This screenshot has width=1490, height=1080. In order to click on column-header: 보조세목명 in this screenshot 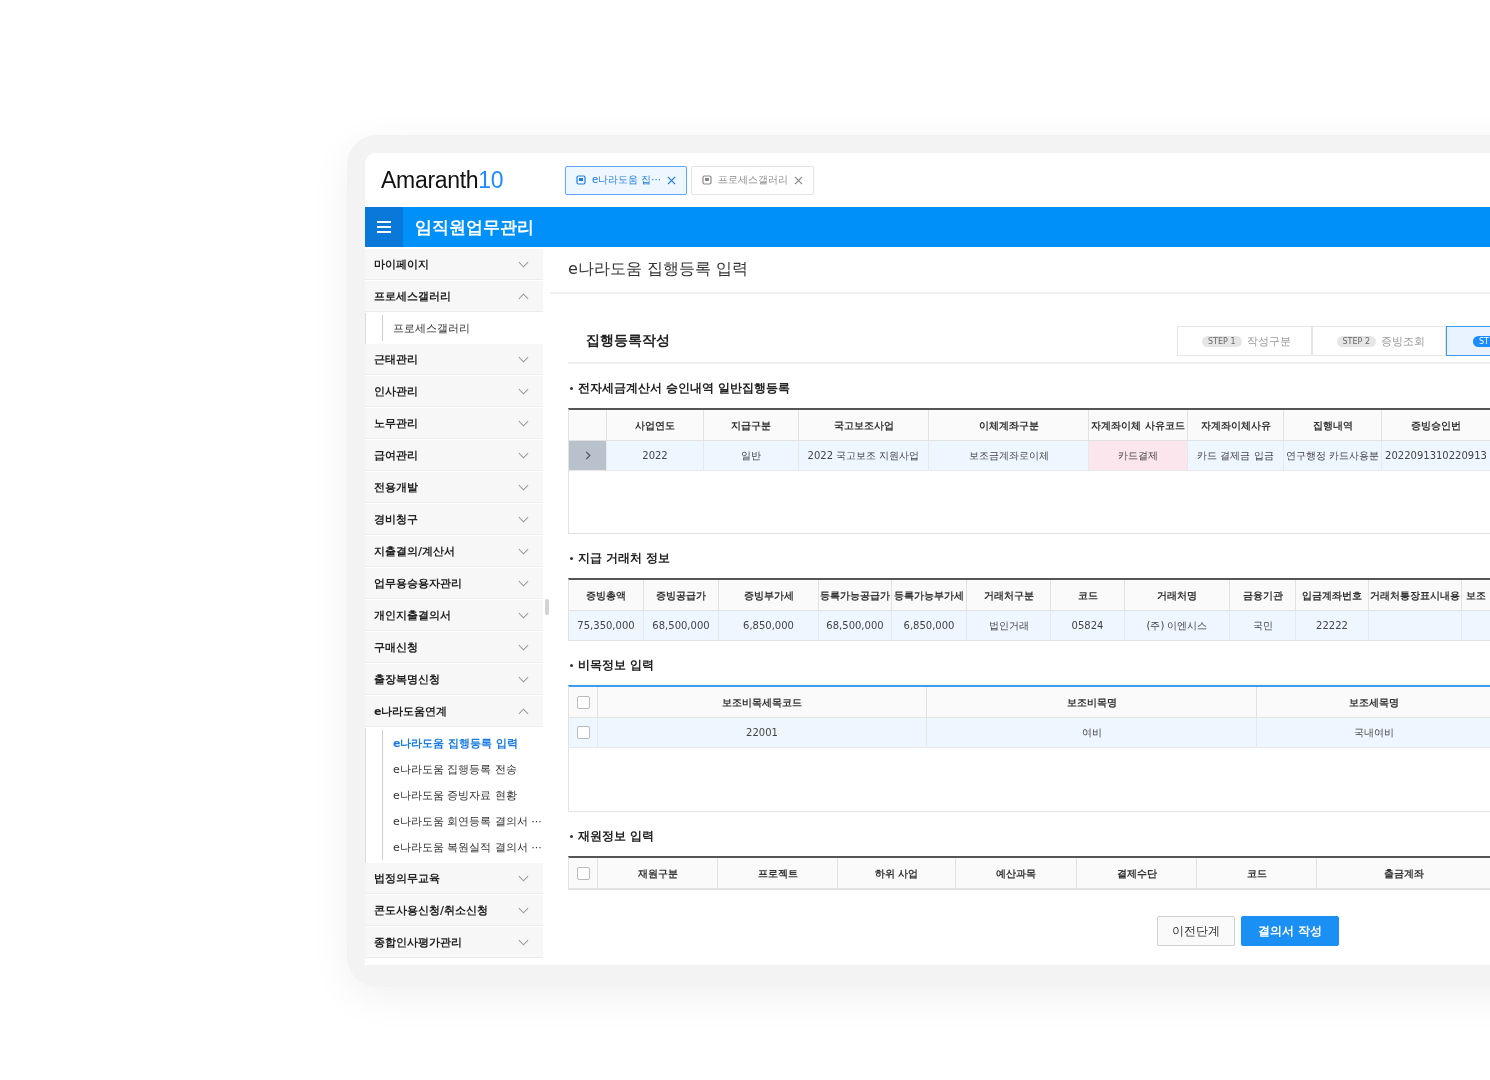, I will do `click(1373, 702)`.